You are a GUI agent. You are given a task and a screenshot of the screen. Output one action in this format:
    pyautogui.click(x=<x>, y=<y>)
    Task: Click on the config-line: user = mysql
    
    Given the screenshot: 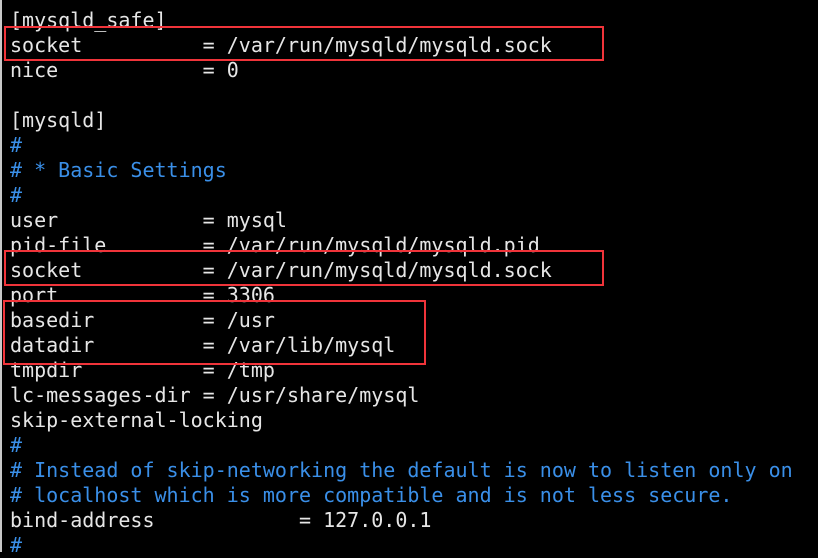 What is the action you would take?
    pyautogui.click(x=148, y=220)
    